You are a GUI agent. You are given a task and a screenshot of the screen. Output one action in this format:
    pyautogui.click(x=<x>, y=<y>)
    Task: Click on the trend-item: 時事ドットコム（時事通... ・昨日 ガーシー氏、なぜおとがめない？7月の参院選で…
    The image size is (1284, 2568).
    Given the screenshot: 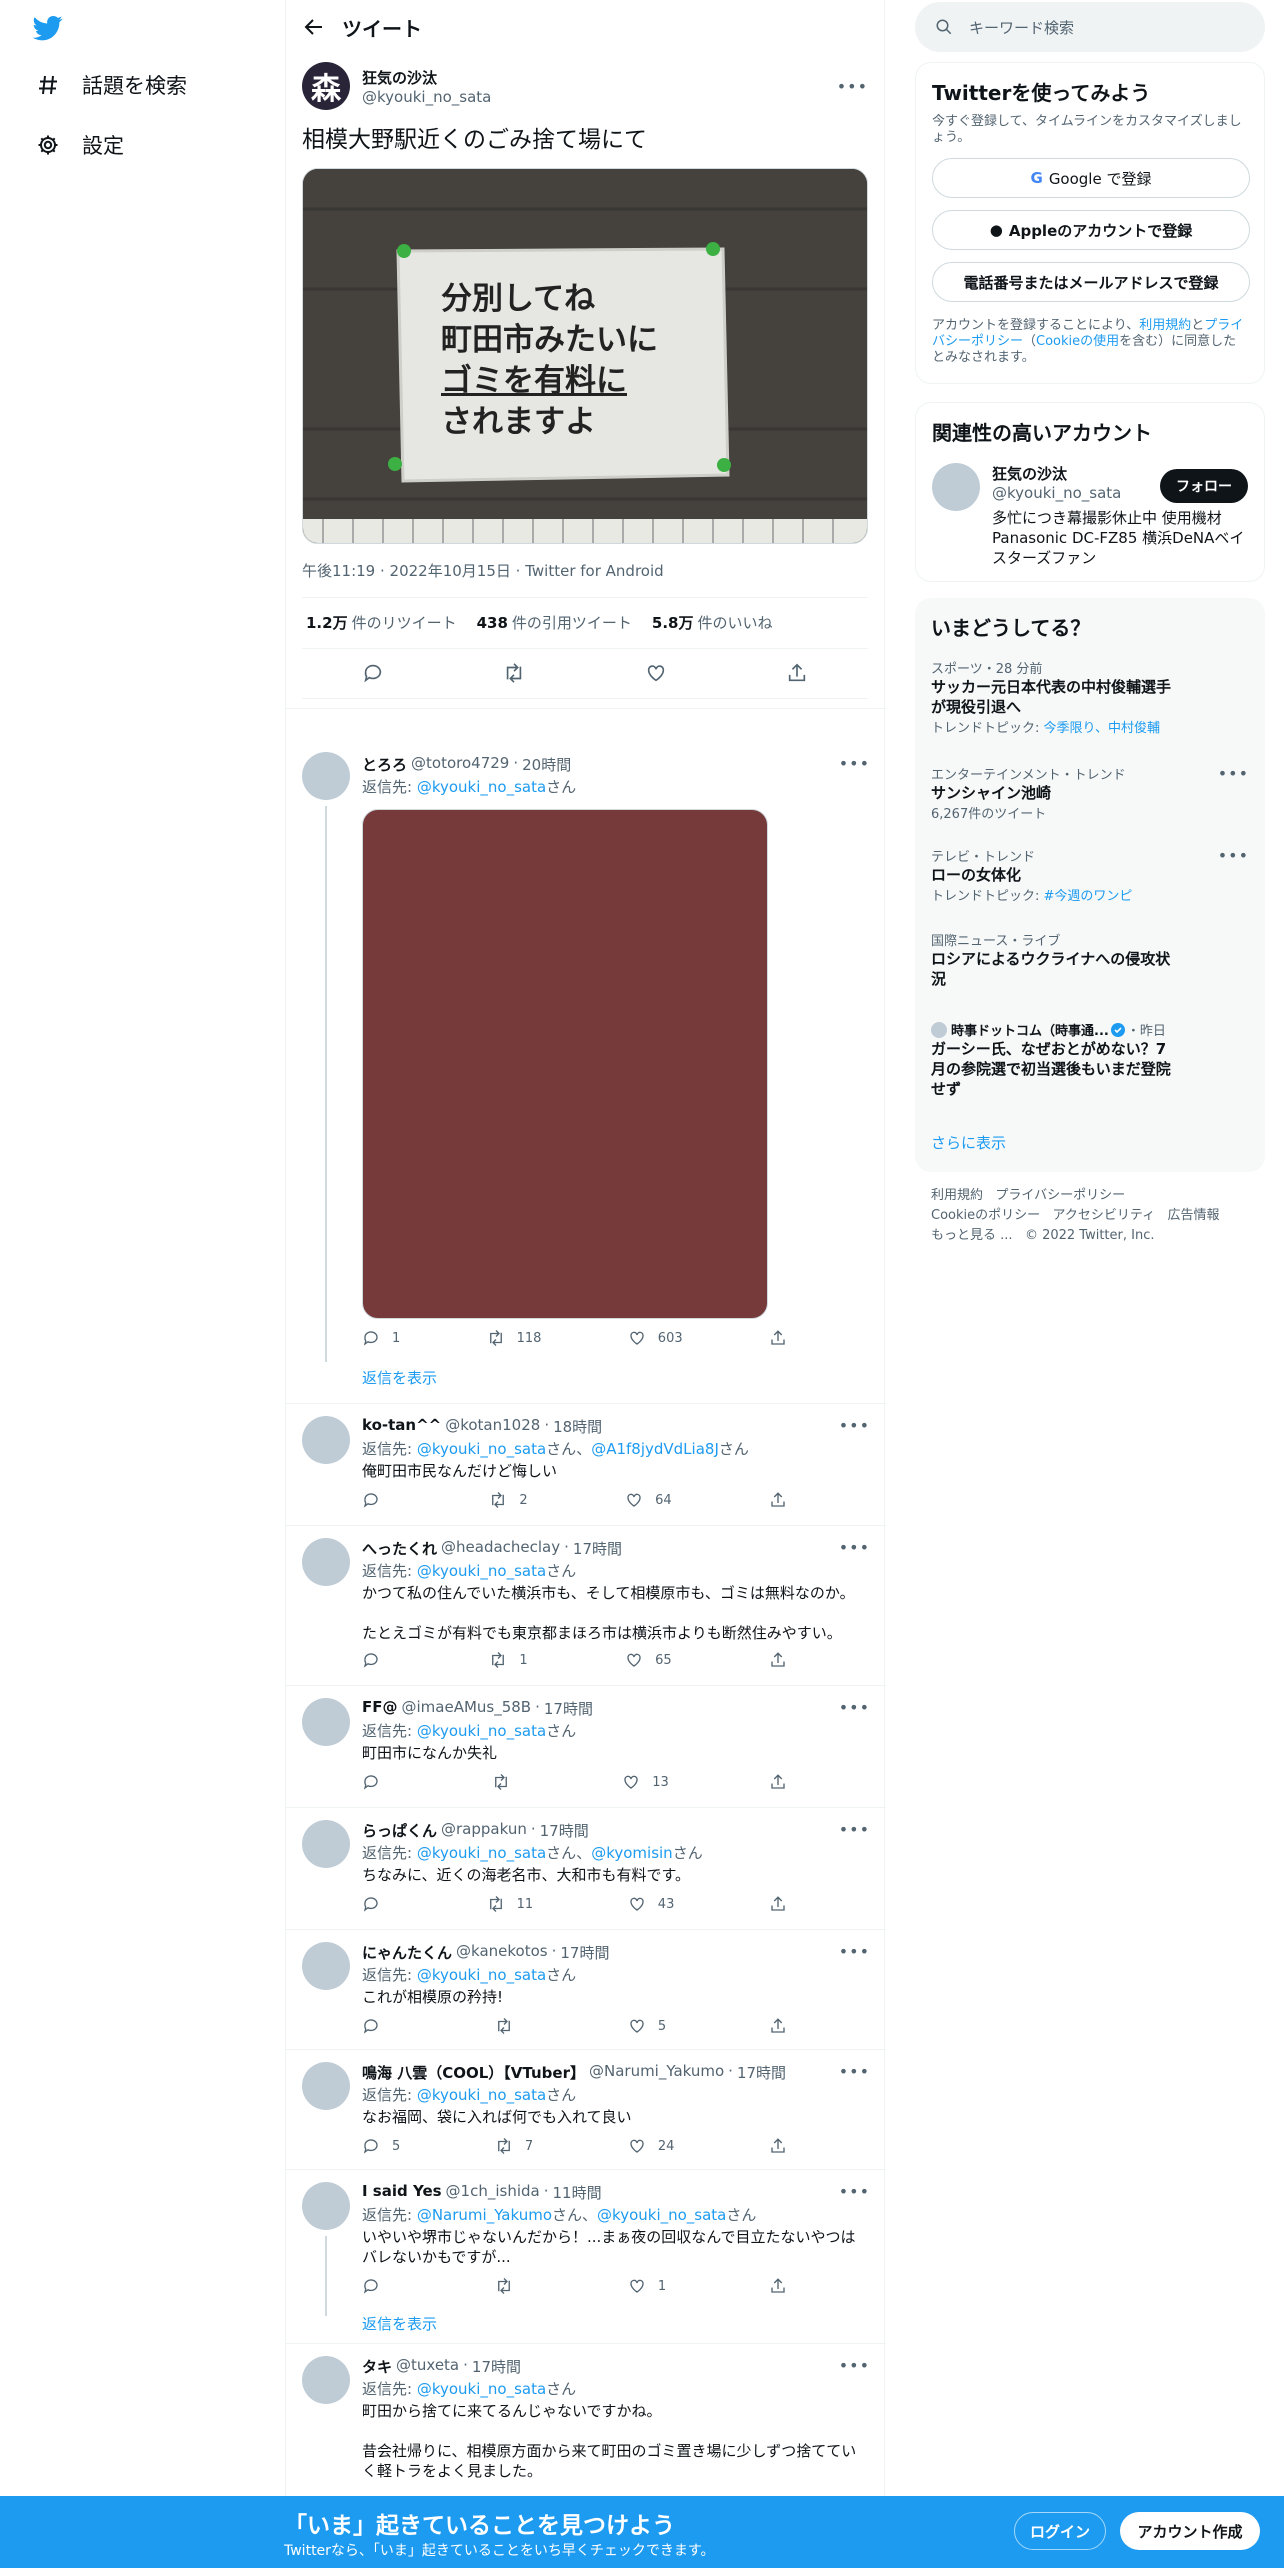 What is the action you would take?
    pyautogui.click(x=1090, y=1059)
    